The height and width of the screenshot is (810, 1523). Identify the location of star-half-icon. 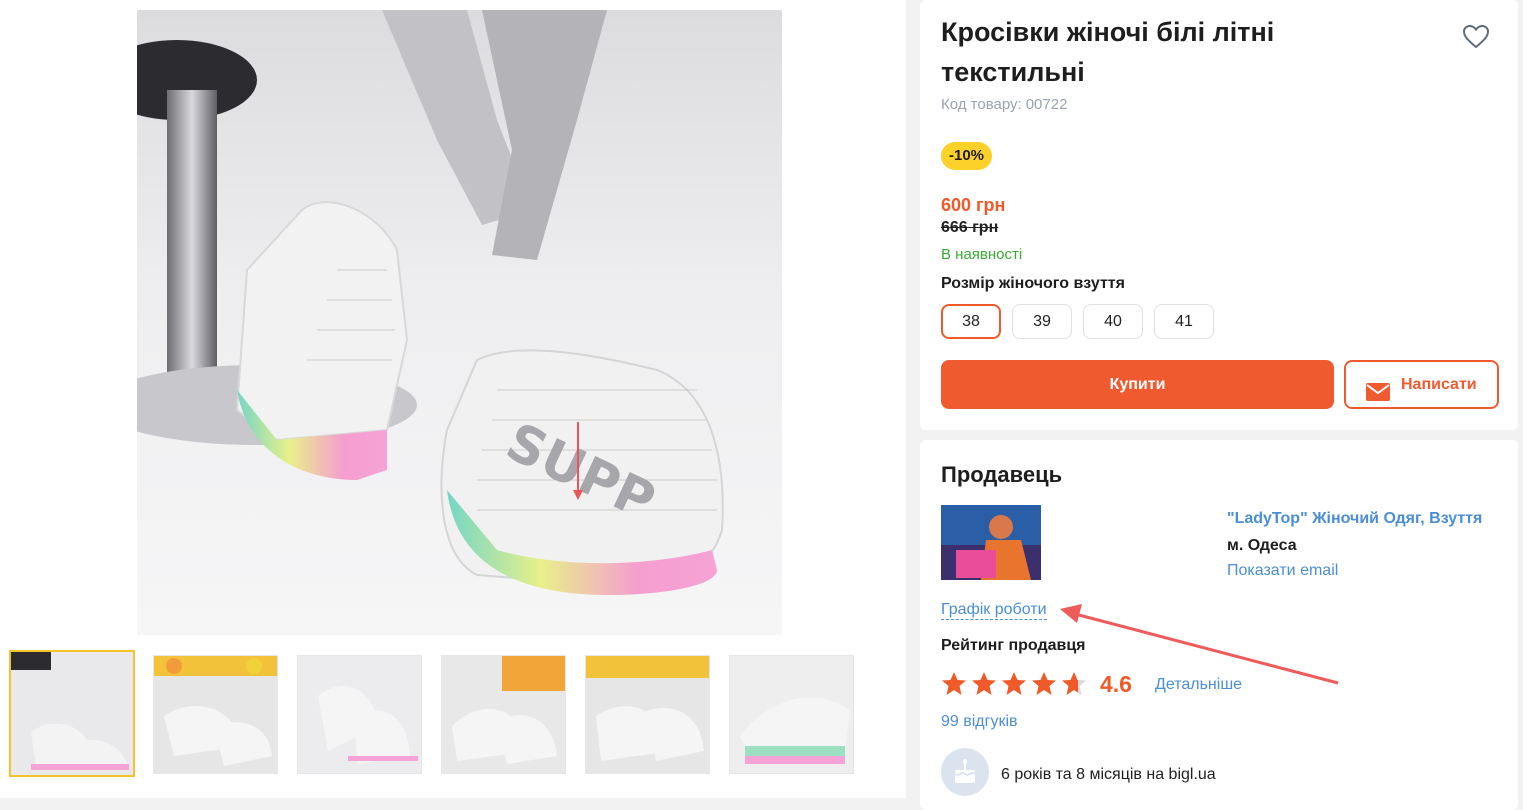
(1074, 683).